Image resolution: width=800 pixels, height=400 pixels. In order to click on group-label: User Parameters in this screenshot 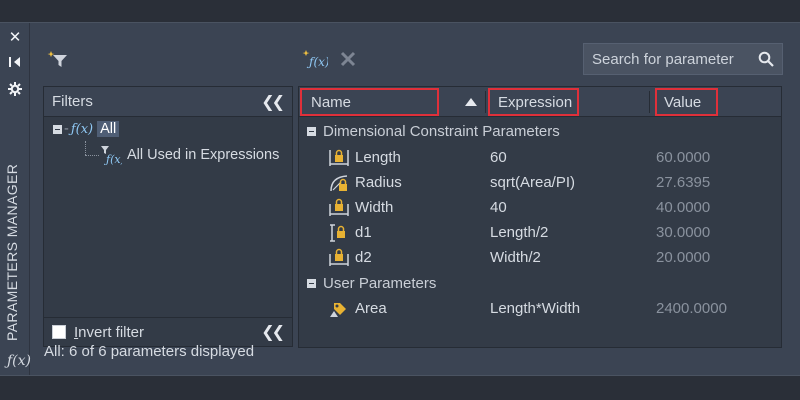, I will do `click(380, 283)`.